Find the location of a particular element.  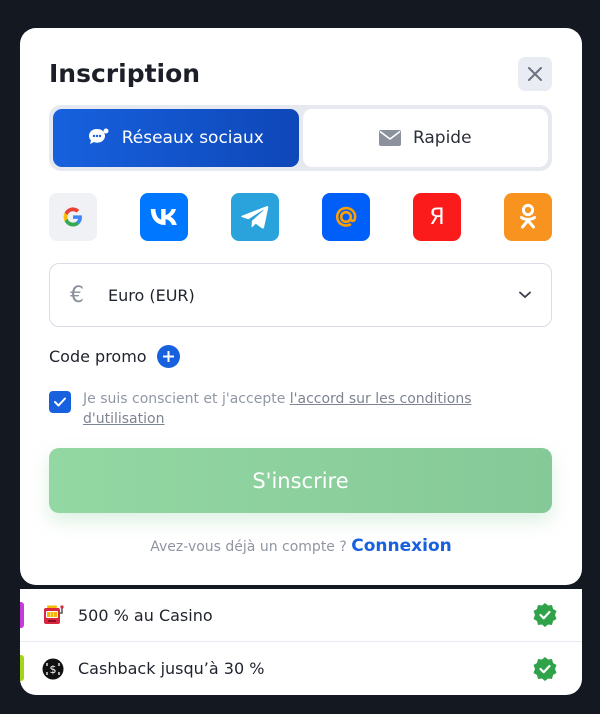

google-button is located at coordinates (73, 217).